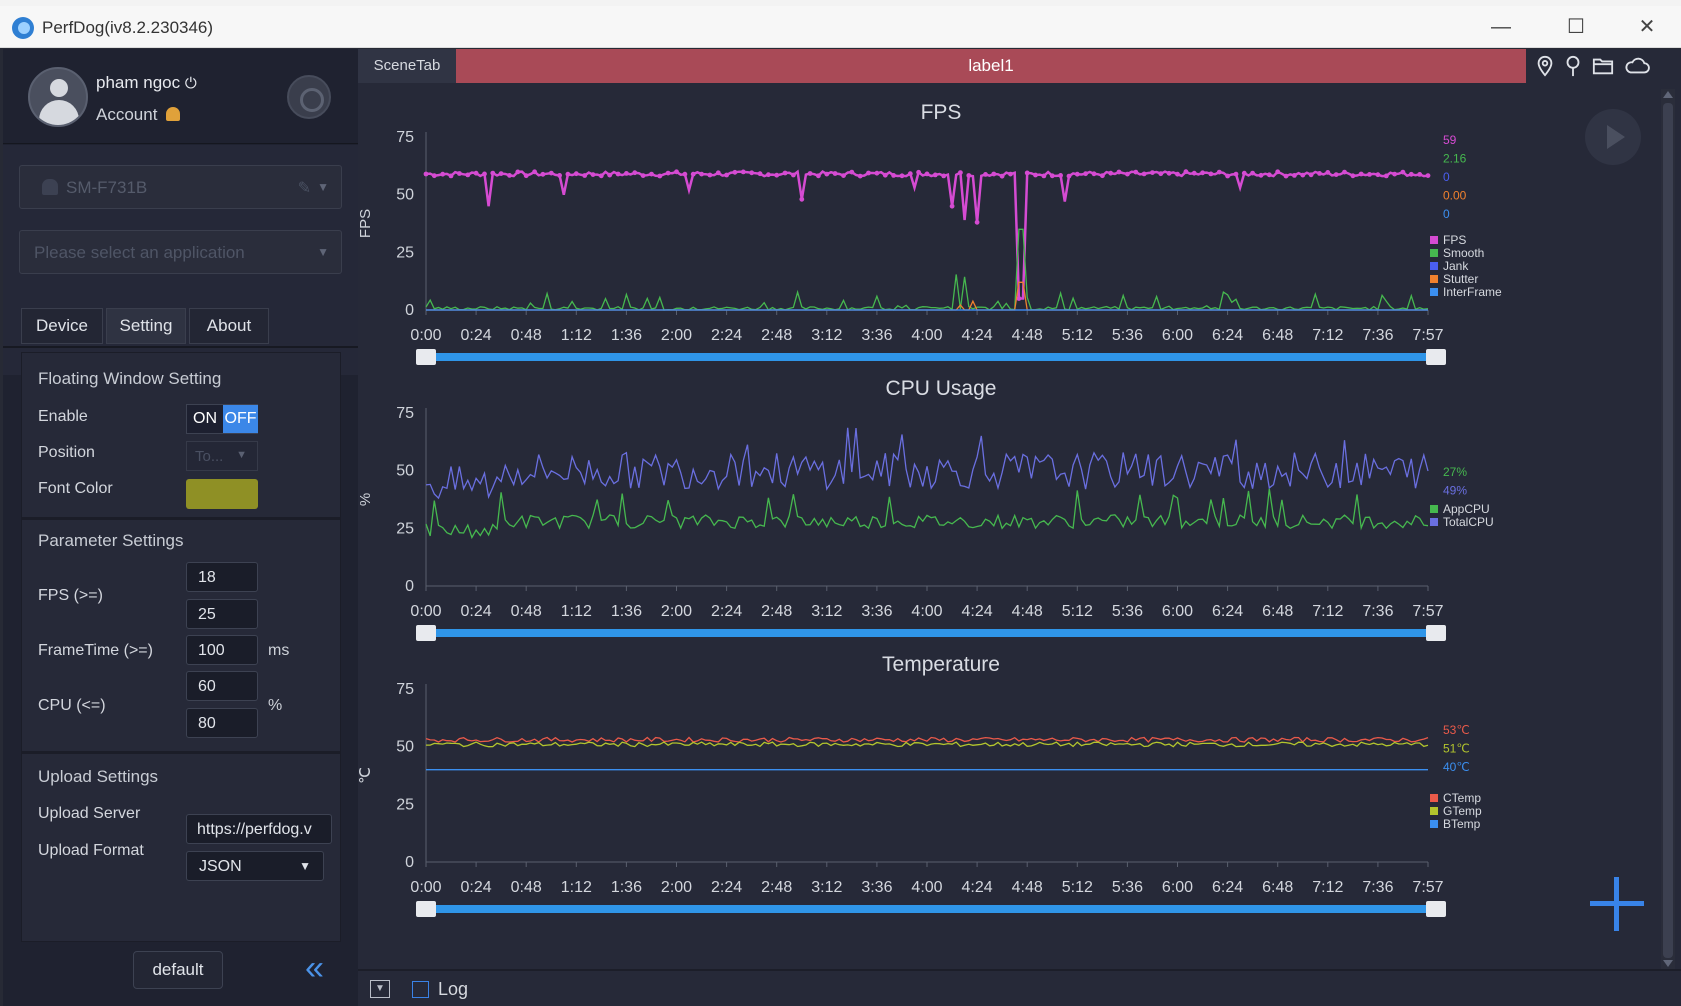  What do you see at coordinates (1462, 798) in the screenshot?
I see `legend-label: CTemp` at bounding box center [1462, 798].